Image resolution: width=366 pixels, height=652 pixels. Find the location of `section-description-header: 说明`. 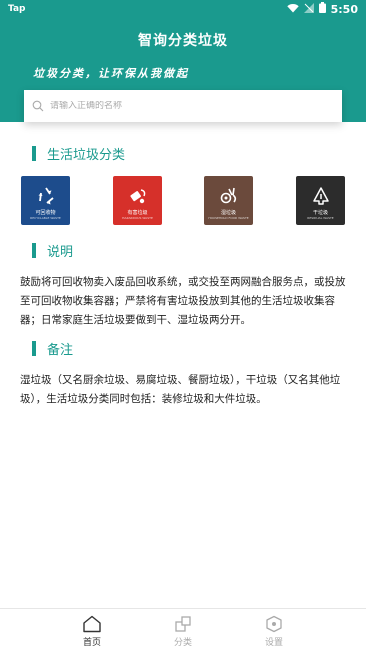

section-description-header: 说明 is located at coordinates (52, 250).